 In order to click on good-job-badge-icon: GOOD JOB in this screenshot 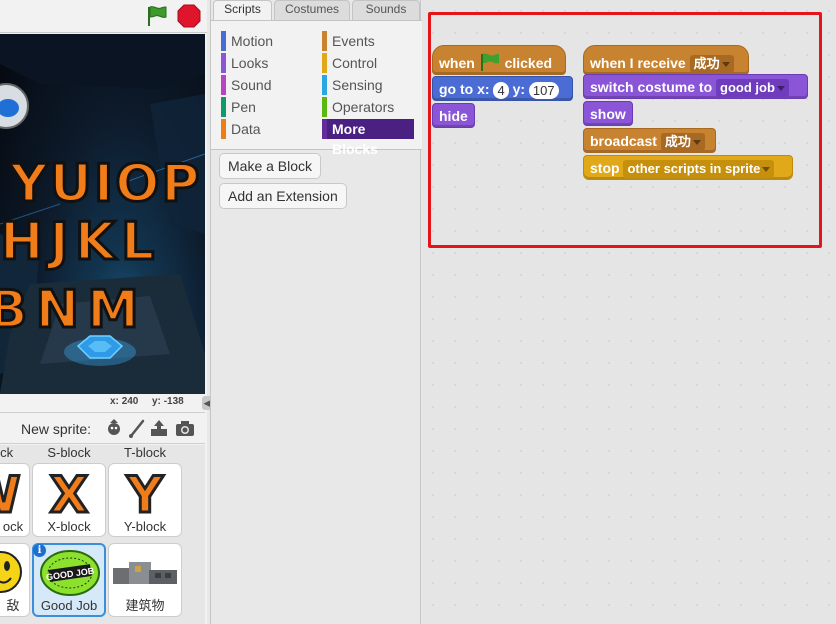, I will do `click(70, 573)`.